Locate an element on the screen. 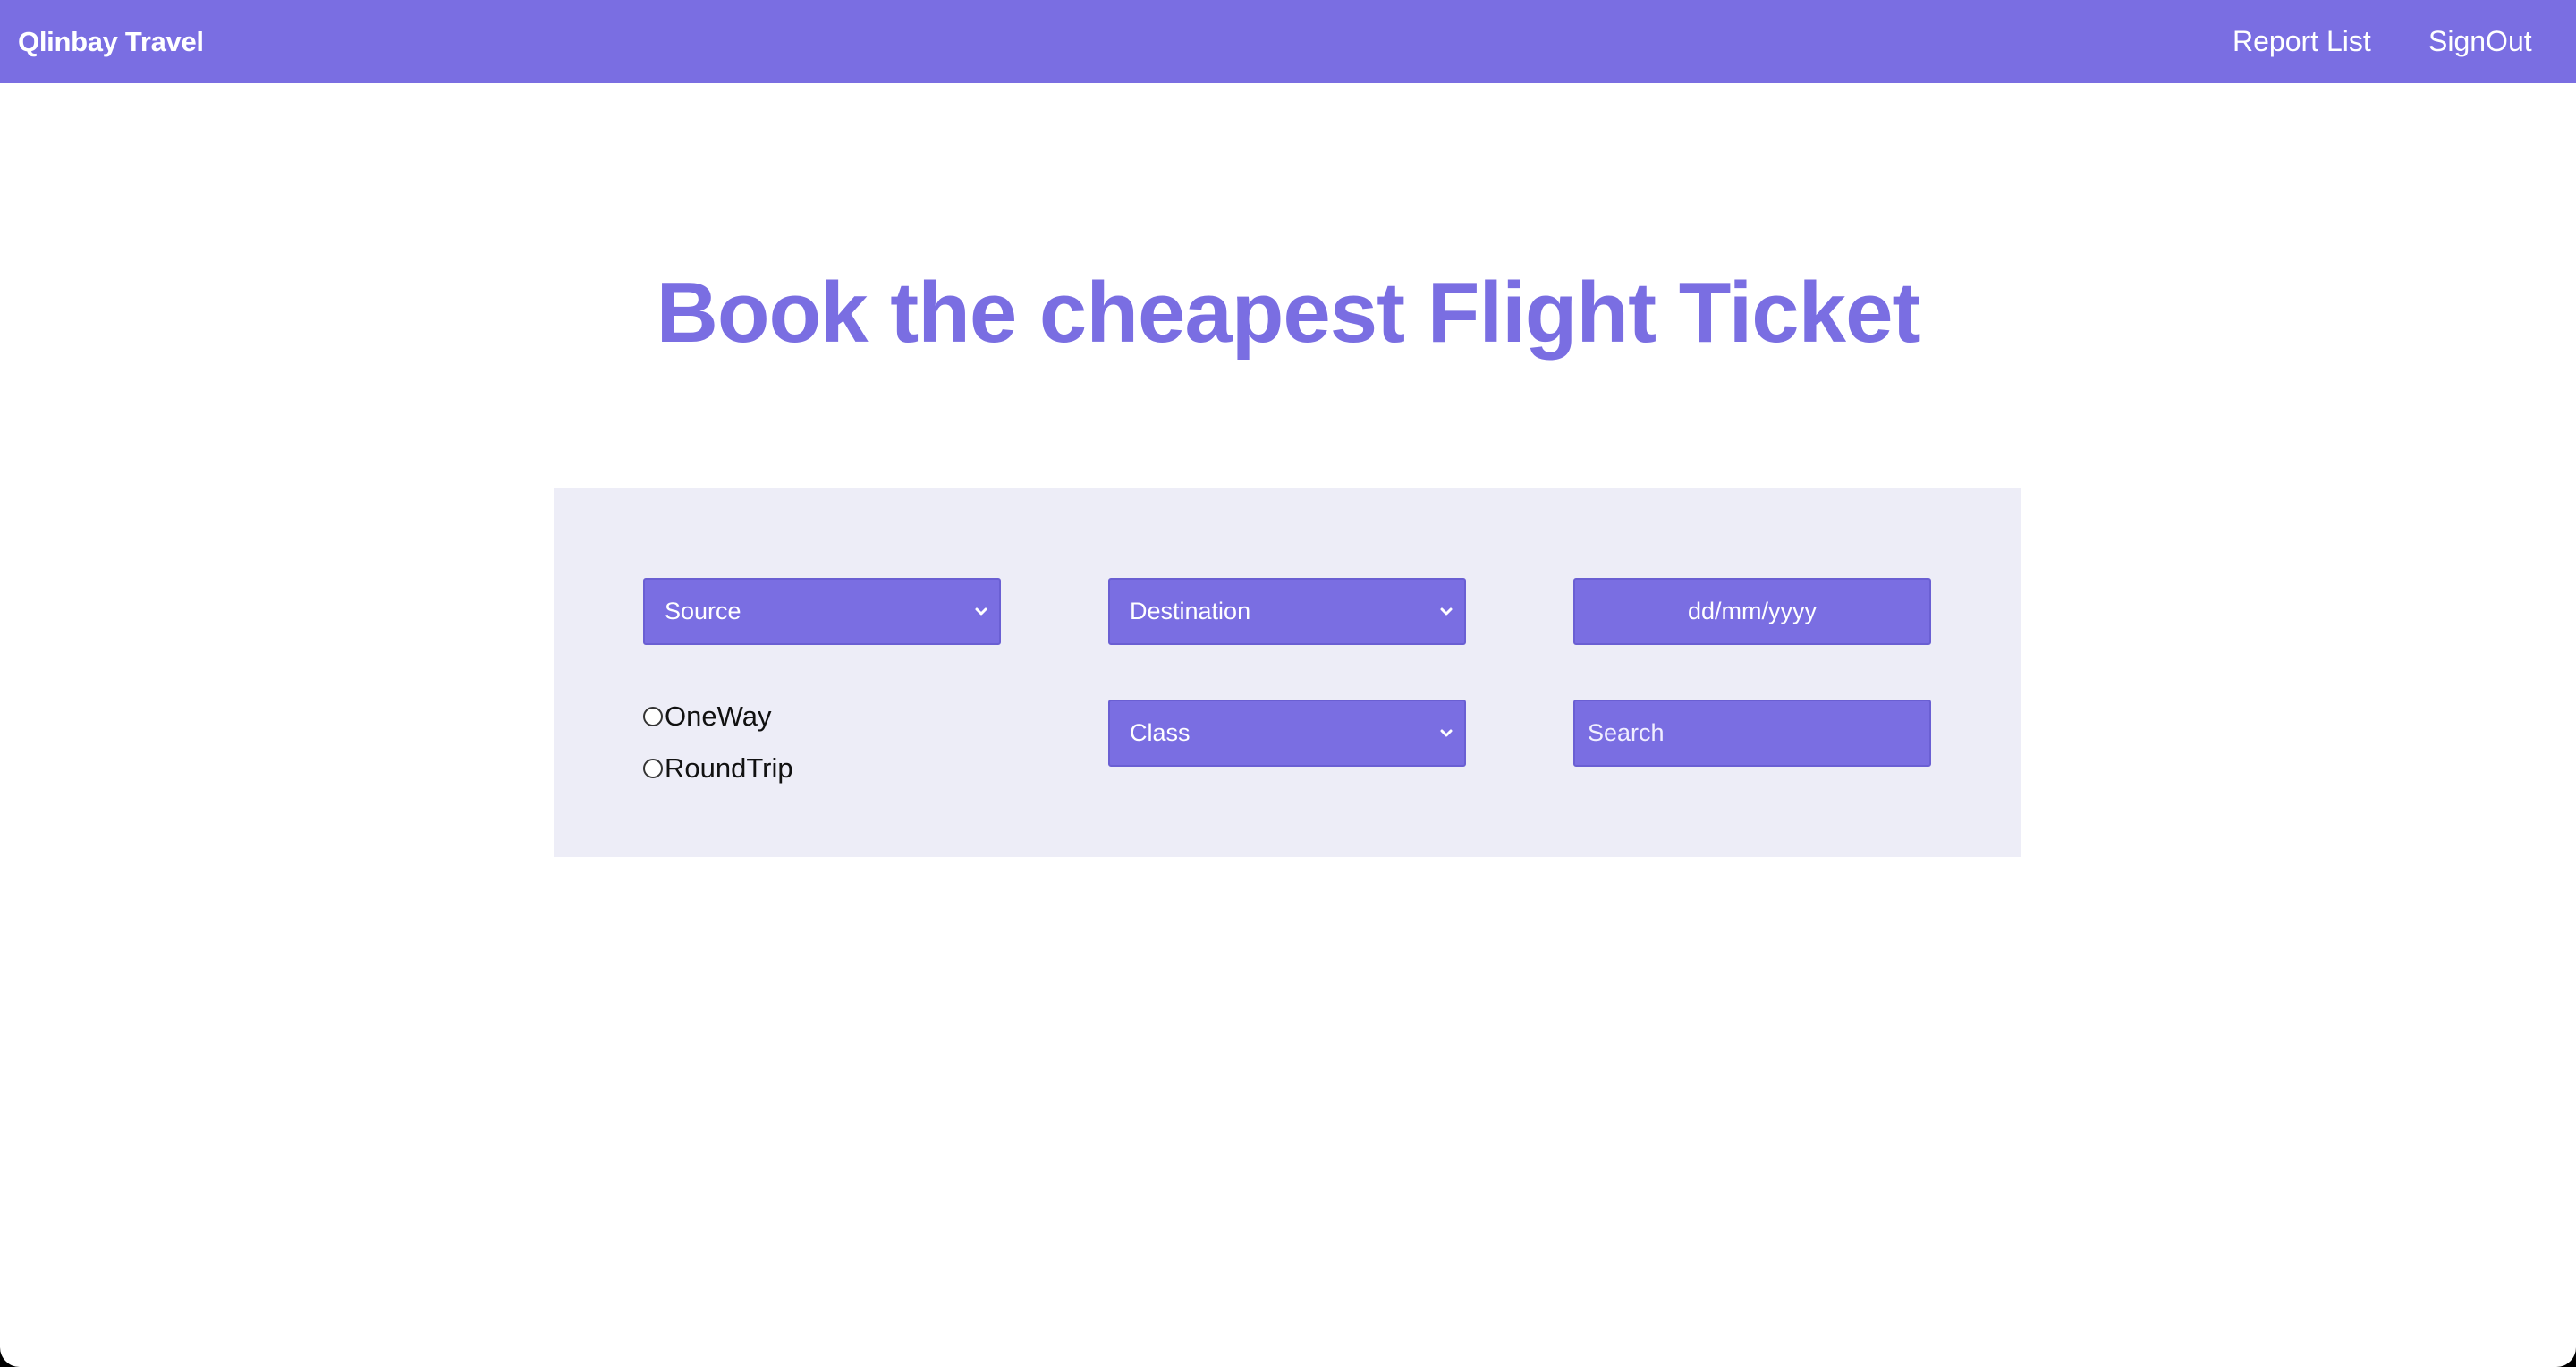 The width and height of the screenshot is (2576, 1367). top-navbar: Qlinbay Travel Report List SignOut is located at coordinates (1288, 41).